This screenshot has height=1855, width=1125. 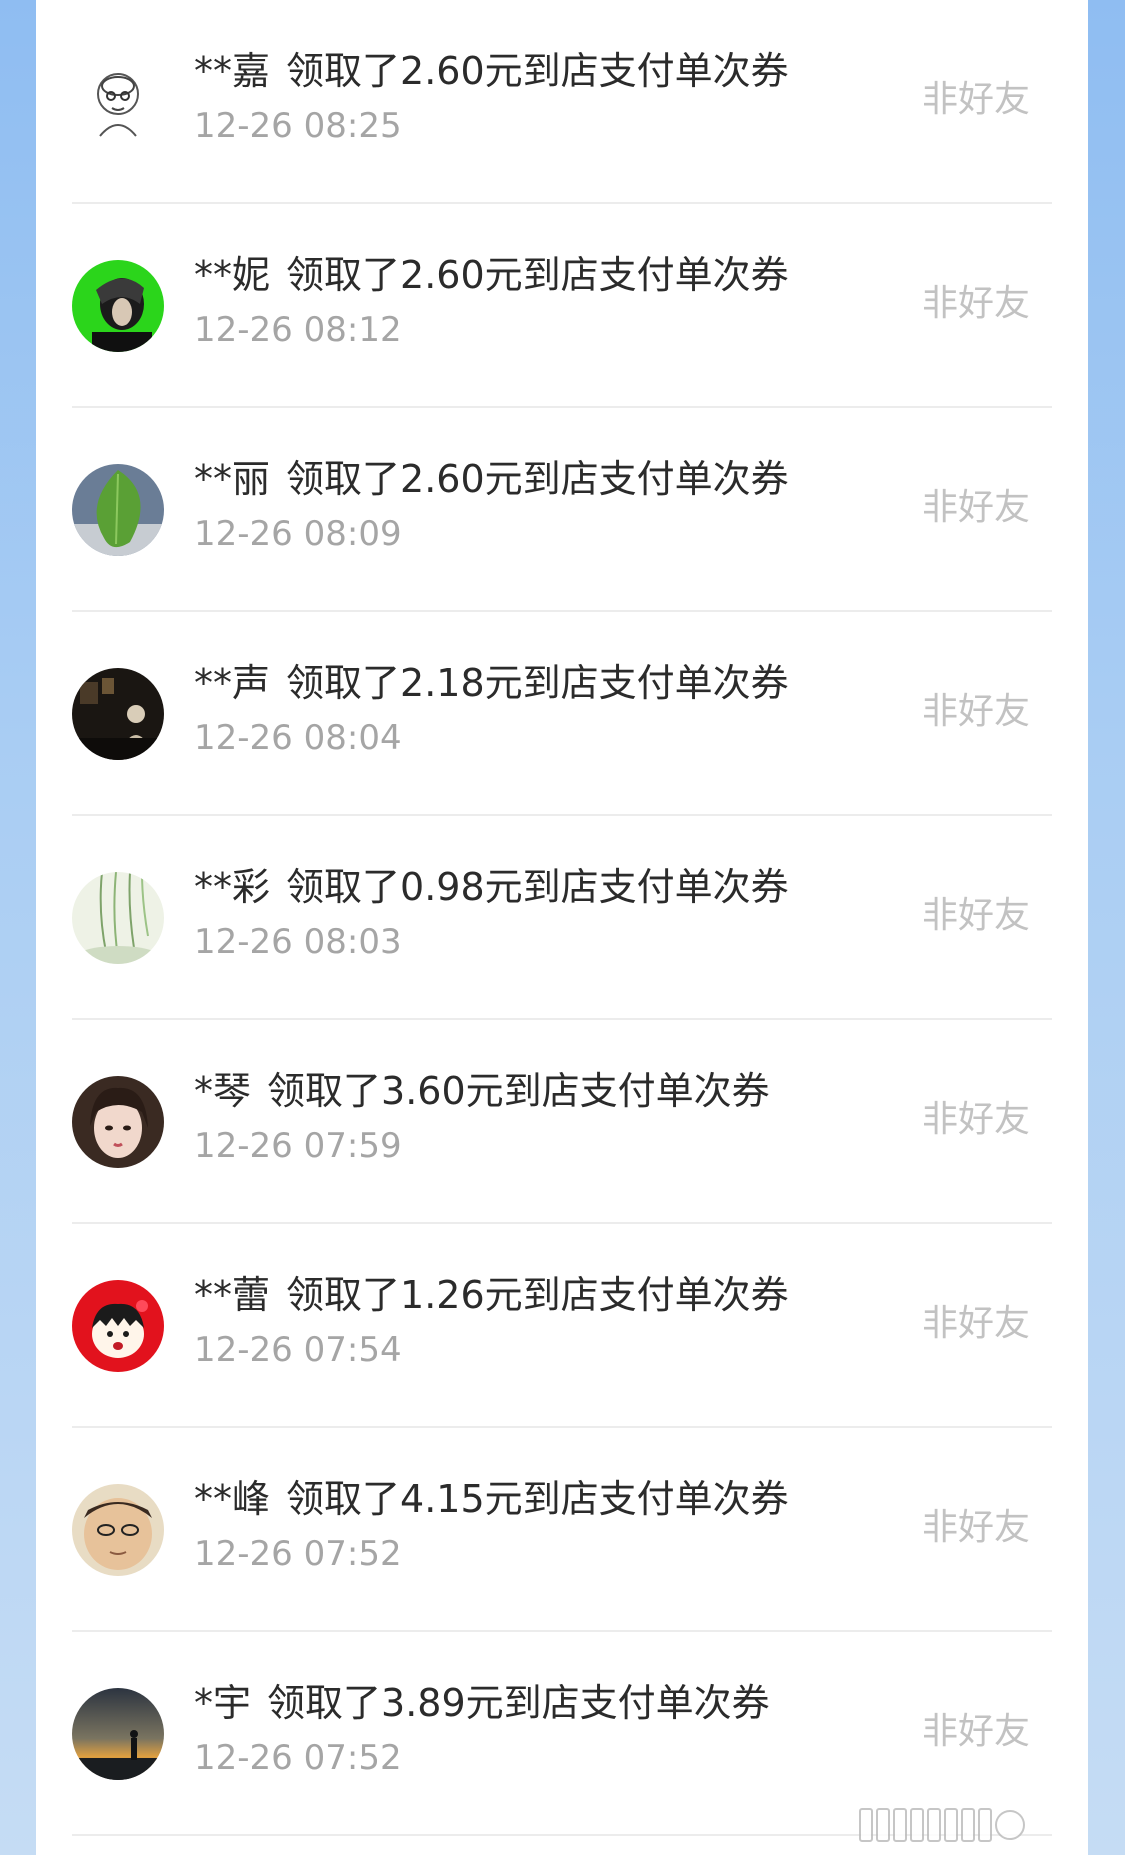 I want to click on list-item: **蕾 领取了1.26元到店支付单次券 12-26 07:54 非好友, so click(x=562, y=1326).